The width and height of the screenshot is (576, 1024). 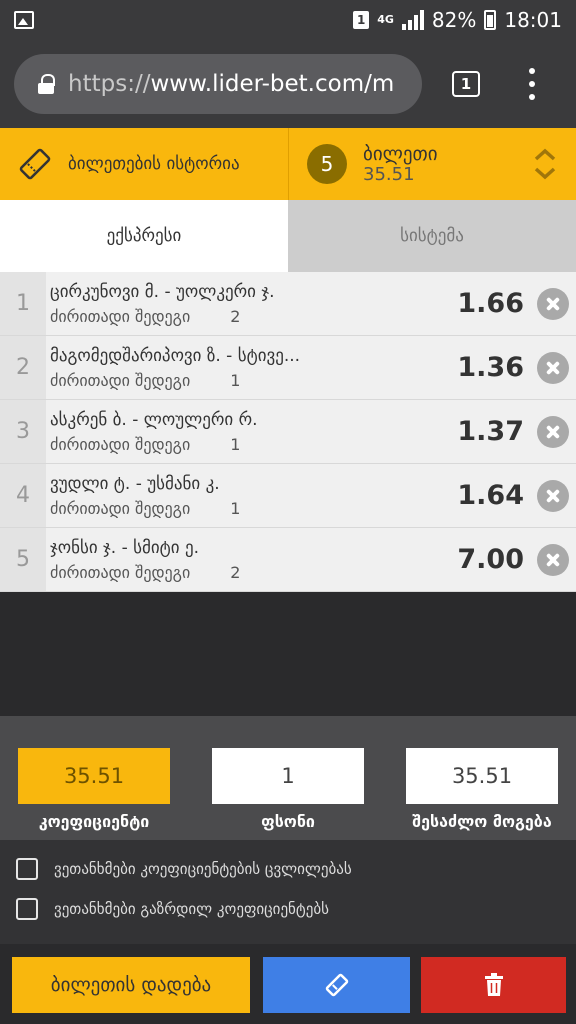 I want to click on chevron-up-down-icon, so click(x=545, y=164).